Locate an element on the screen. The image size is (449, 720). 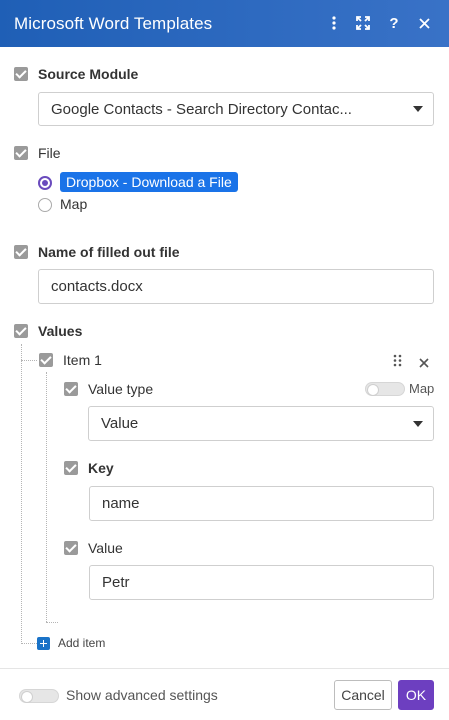
value-type-checkbox is located at coordinates (71, 389).